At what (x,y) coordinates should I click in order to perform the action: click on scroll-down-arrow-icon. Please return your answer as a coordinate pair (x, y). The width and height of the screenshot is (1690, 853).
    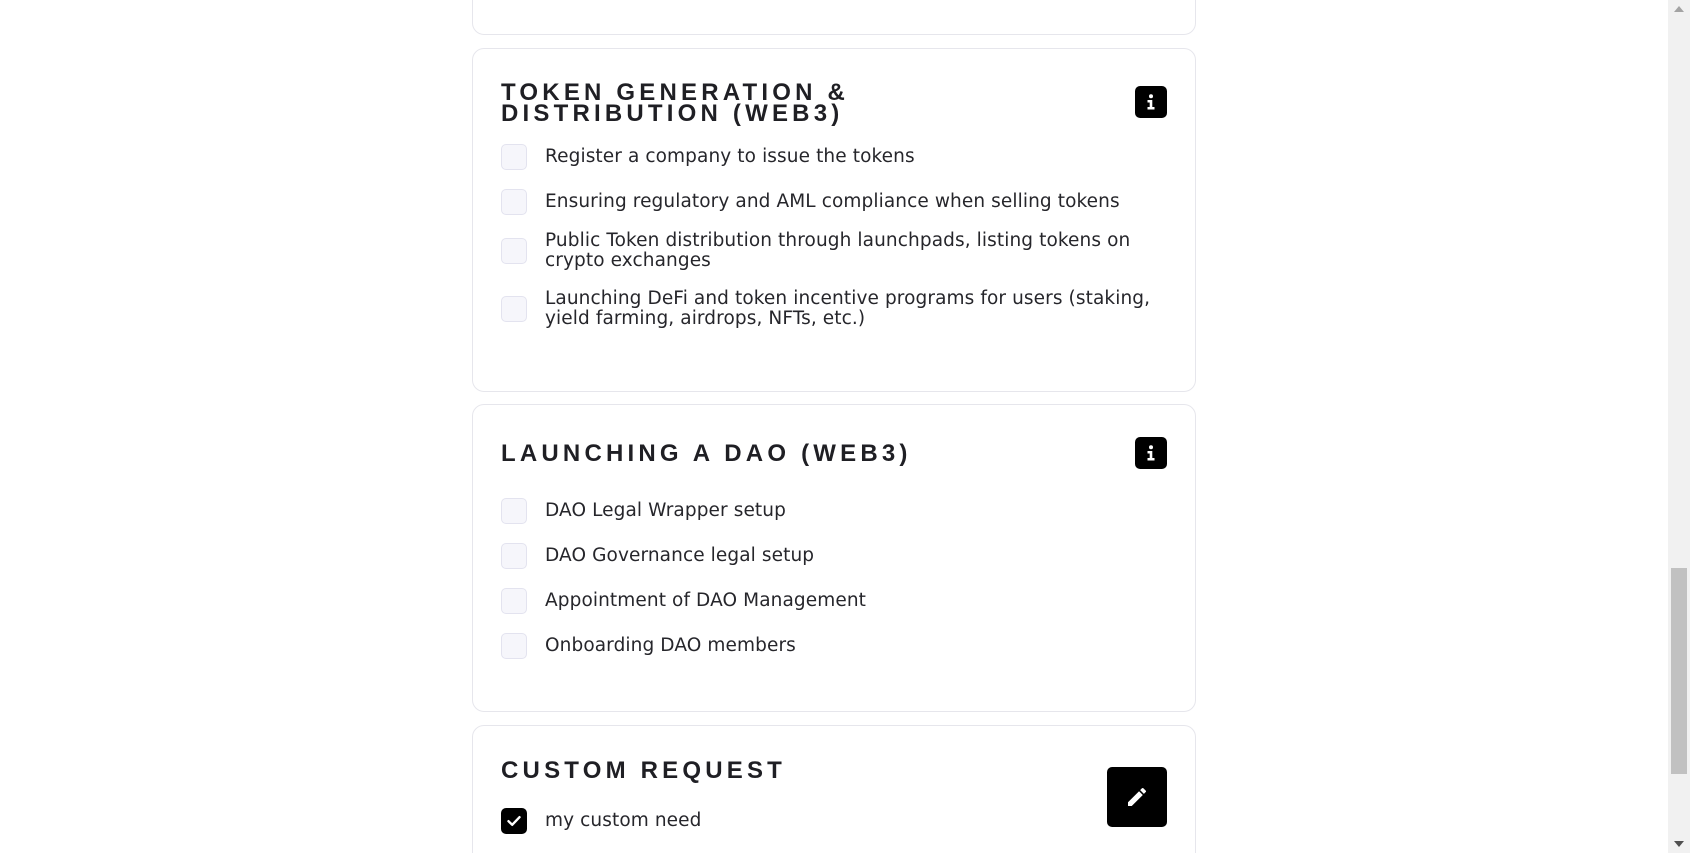
    Looking at the image, I should click on (1679, 844).